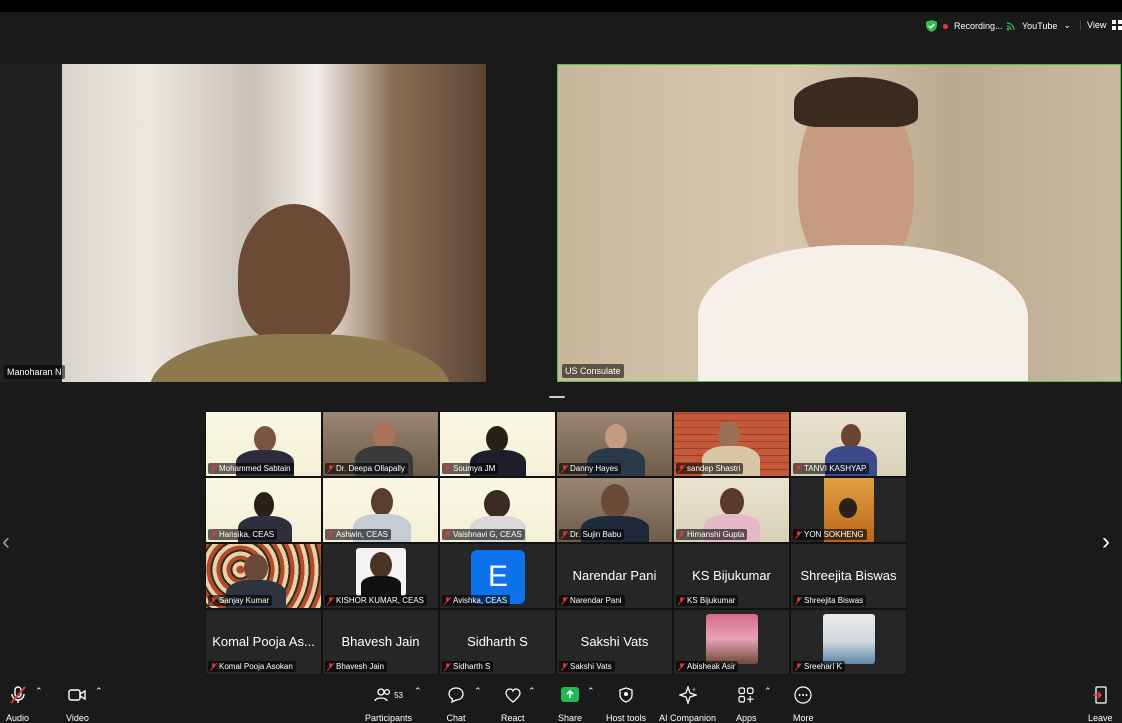 The width and height of the screenshot is (1122, 723). I want to click on participant-name: Soumya JM, so click(474, 468).